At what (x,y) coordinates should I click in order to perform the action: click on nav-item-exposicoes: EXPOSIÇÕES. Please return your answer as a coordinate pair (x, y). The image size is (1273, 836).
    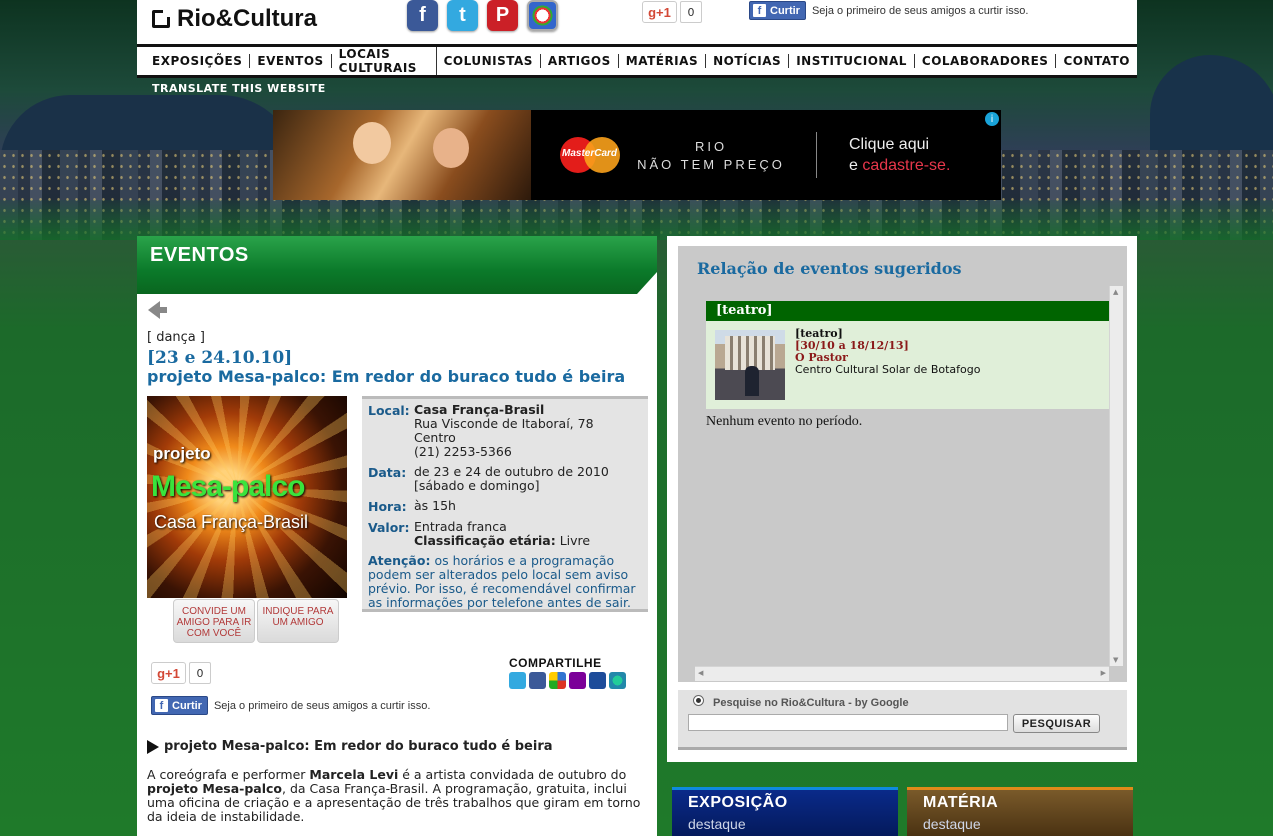
    Looking at the image, I should click on (198, 61).